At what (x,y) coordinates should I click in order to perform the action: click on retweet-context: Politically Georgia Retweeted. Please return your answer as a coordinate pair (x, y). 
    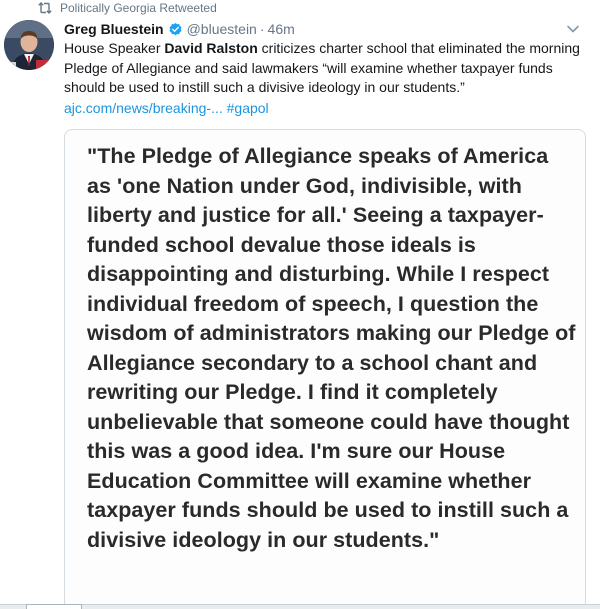
    Looking at the image, I should click on (127, 8).